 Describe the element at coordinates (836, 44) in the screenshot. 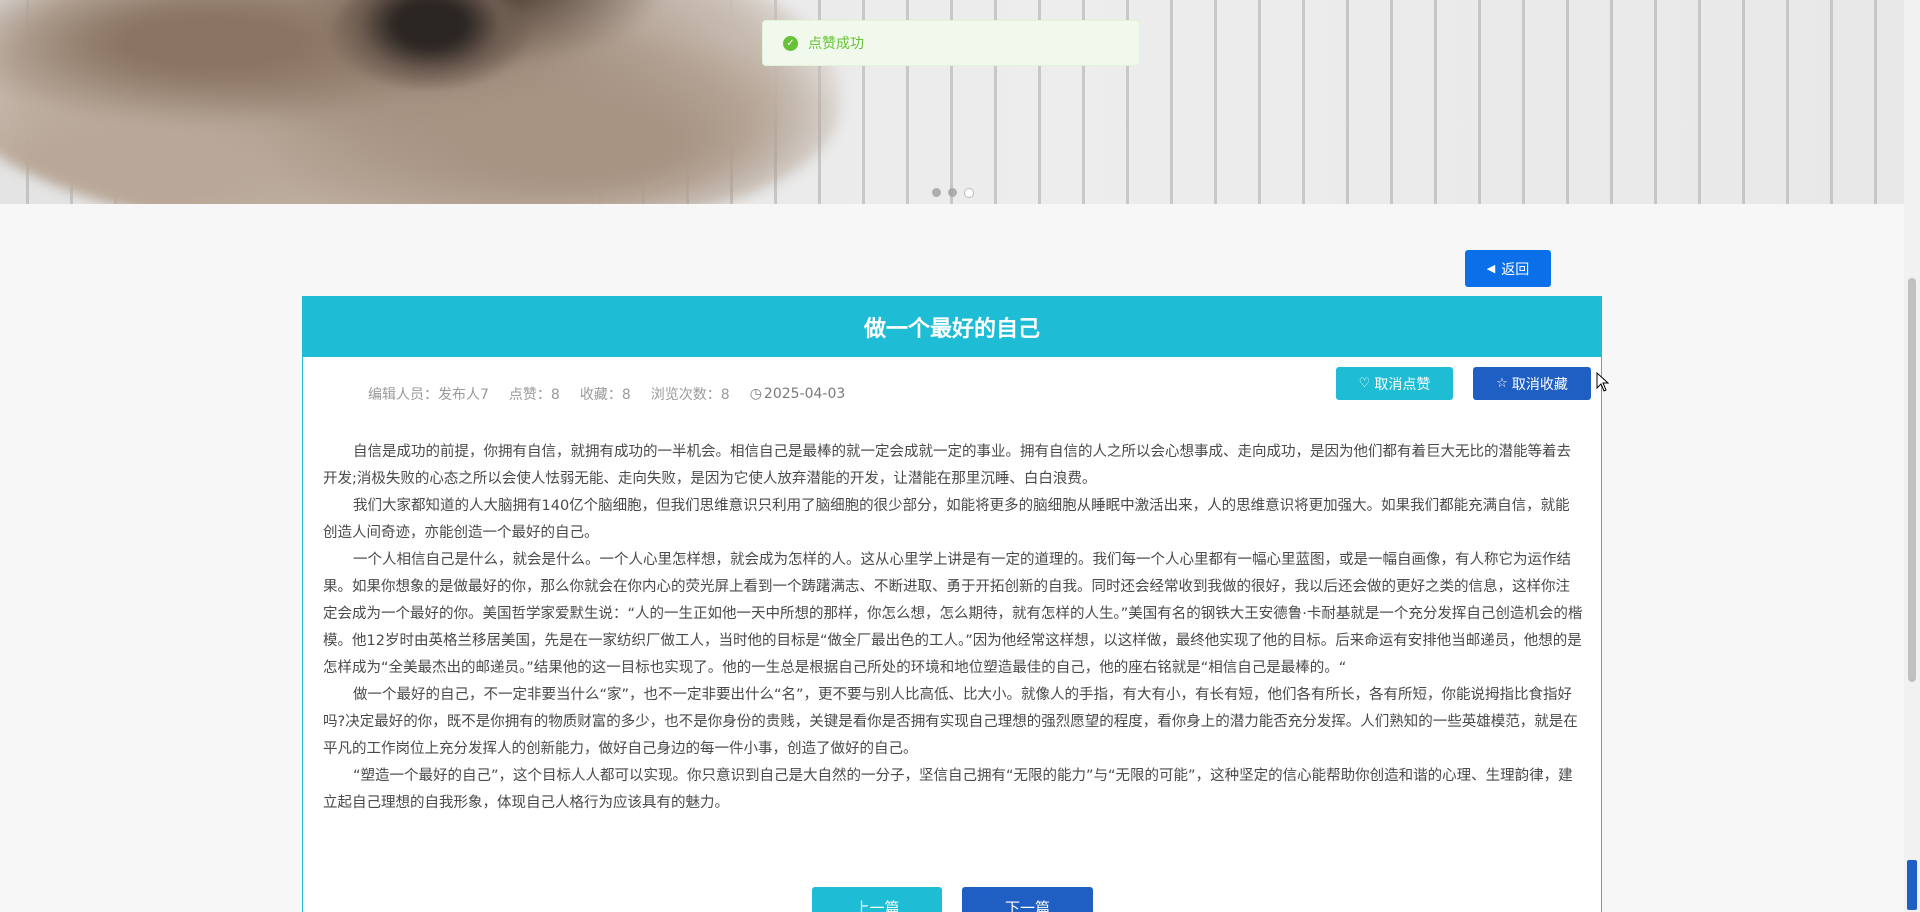

I see `toast-message: 点赞成功` at that location.